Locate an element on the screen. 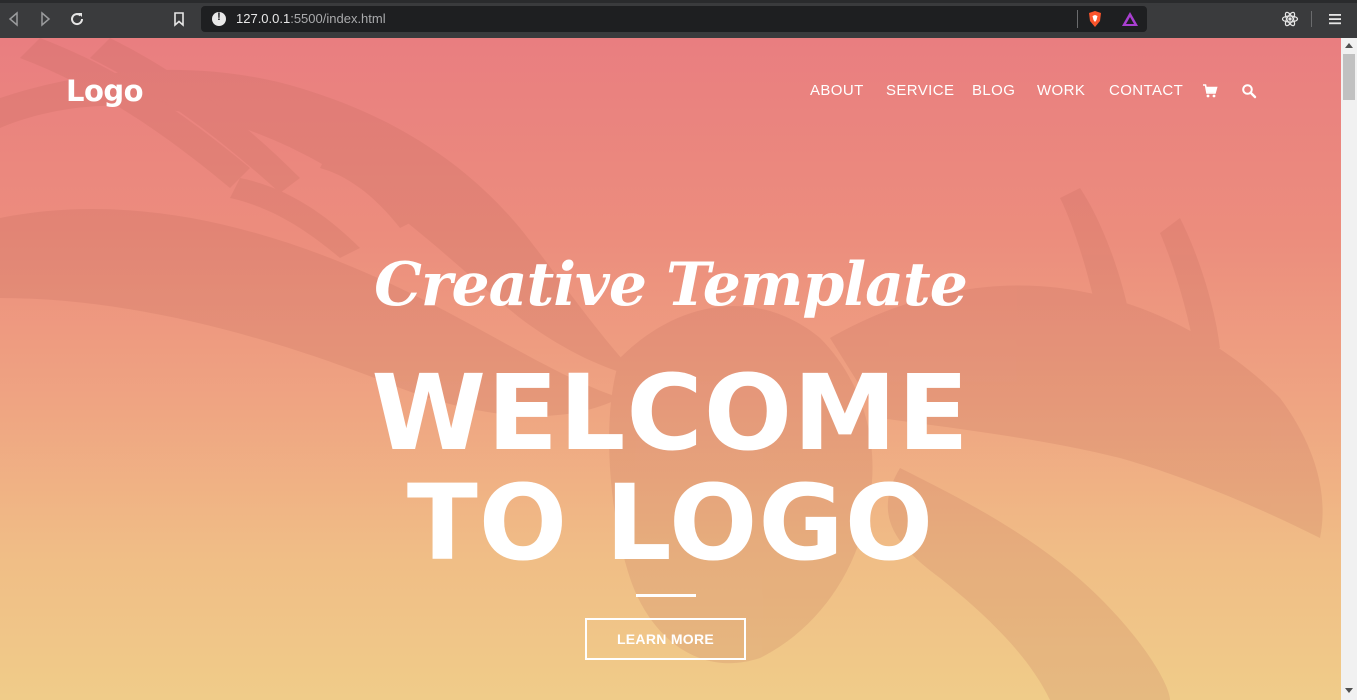 The width and height of the screenshot is (1357, 700). address-bar: 127.0.0.1:5500/index.html is located at coordinates (674, 19).